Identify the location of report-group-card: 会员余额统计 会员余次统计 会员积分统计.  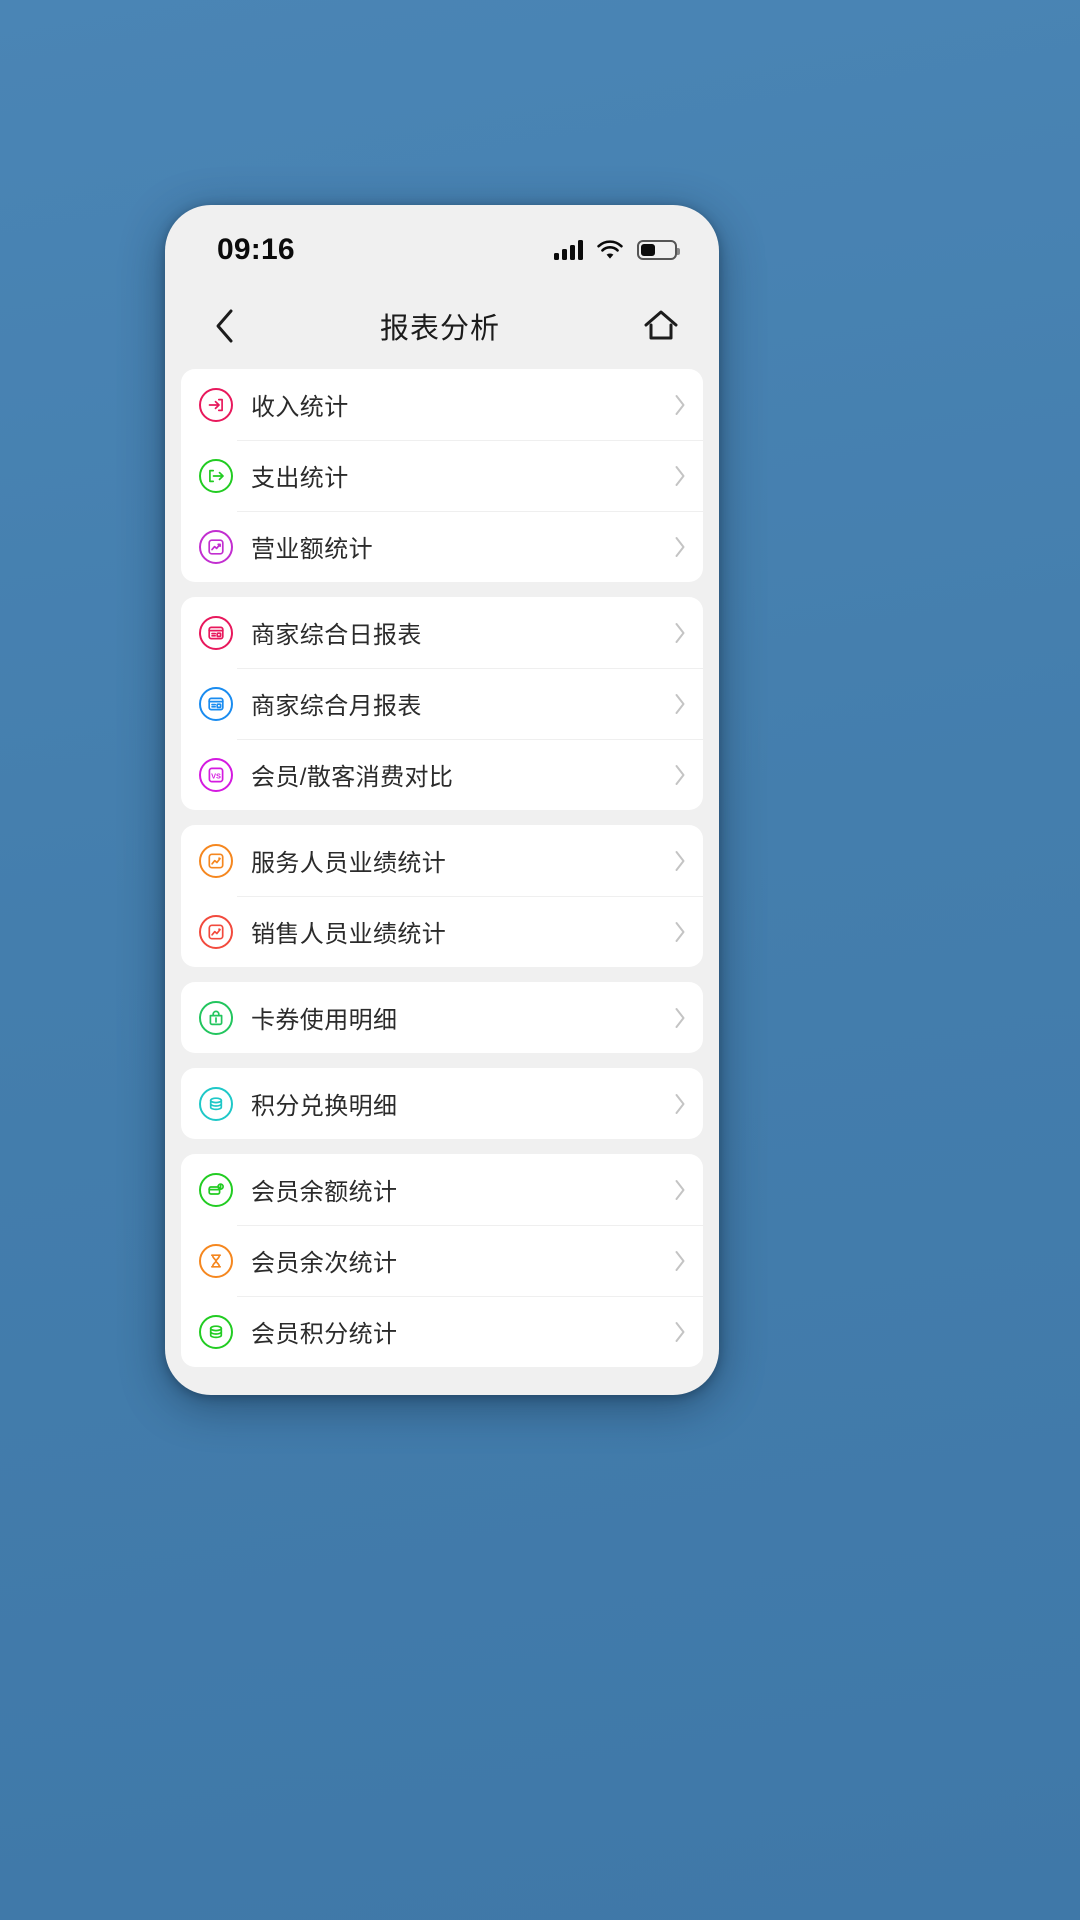
(442, 1260).